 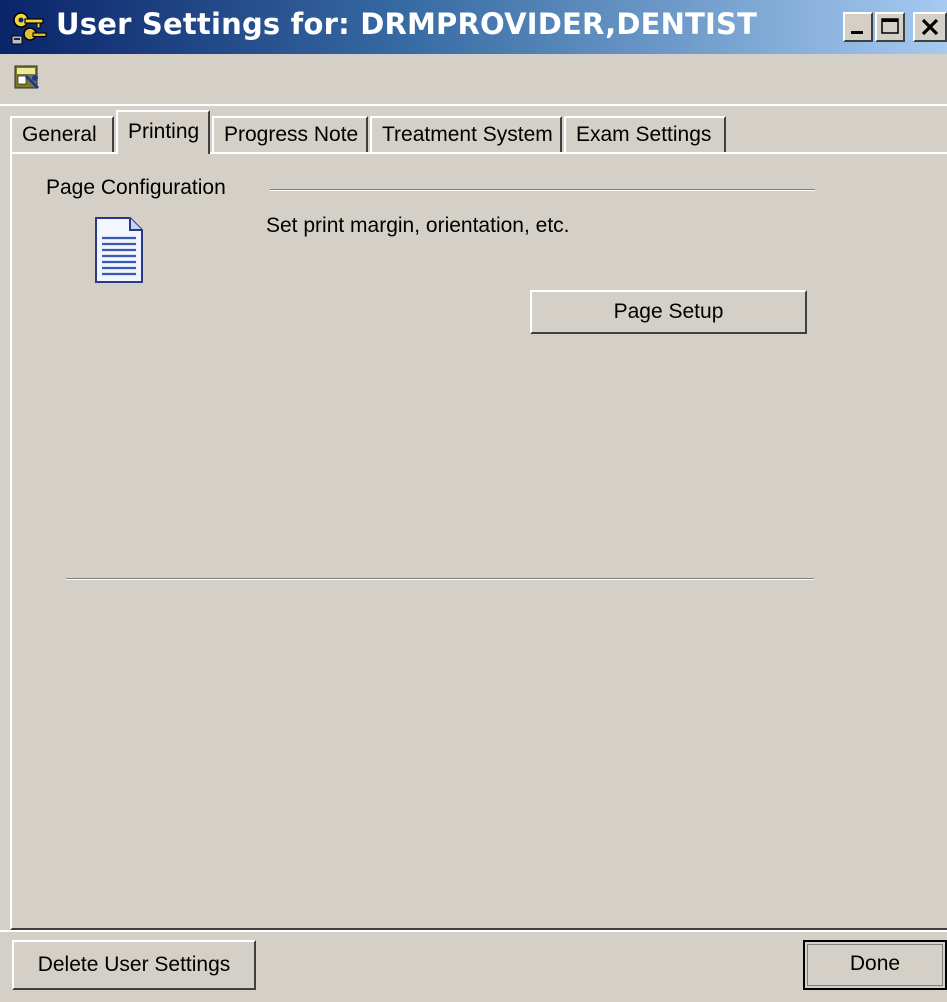 I want to click on tab-exam-settings: Exam Settings, so click(x=645, y=134).